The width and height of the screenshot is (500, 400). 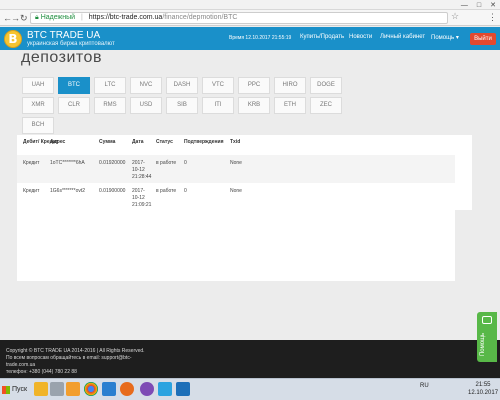 What do you see at coordinates (38, 85) in the screenshot?
I see `tab-uah: UAH` at bounding box center [38, 85].